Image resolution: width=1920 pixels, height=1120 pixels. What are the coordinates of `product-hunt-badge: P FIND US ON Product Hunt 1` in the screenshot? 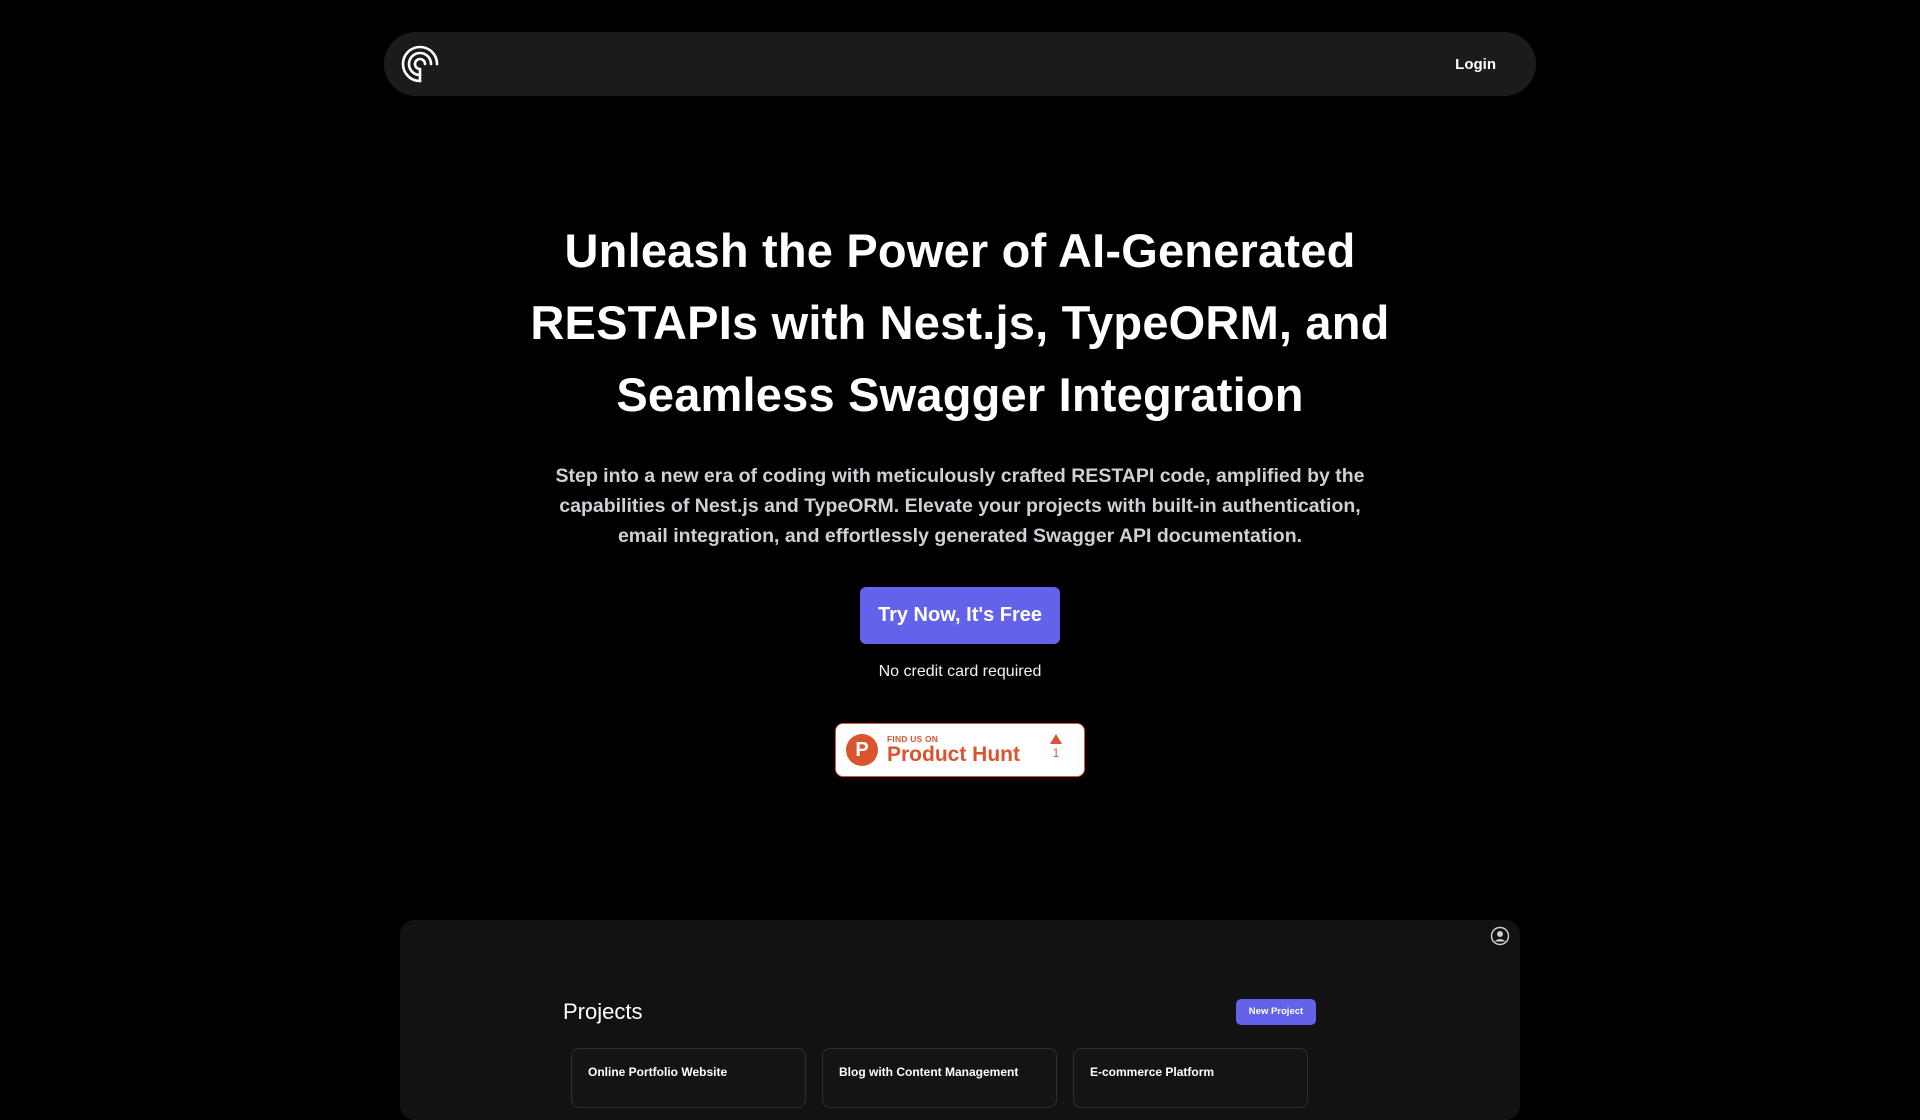 It's located at (960, 750).